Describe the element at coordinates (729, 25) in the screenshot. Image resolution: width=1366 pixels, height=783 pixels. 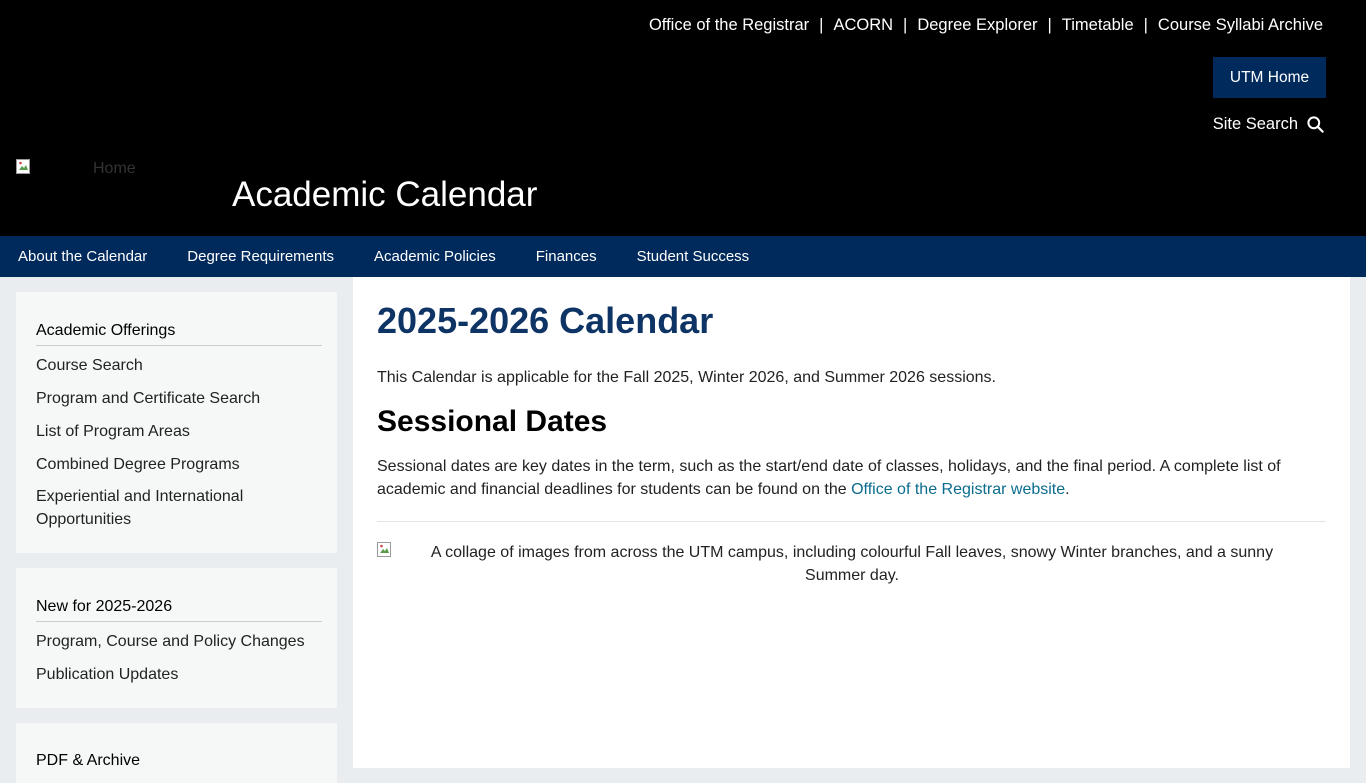
I see `link-office-of-registrar: Office of the Registrar` at that location.